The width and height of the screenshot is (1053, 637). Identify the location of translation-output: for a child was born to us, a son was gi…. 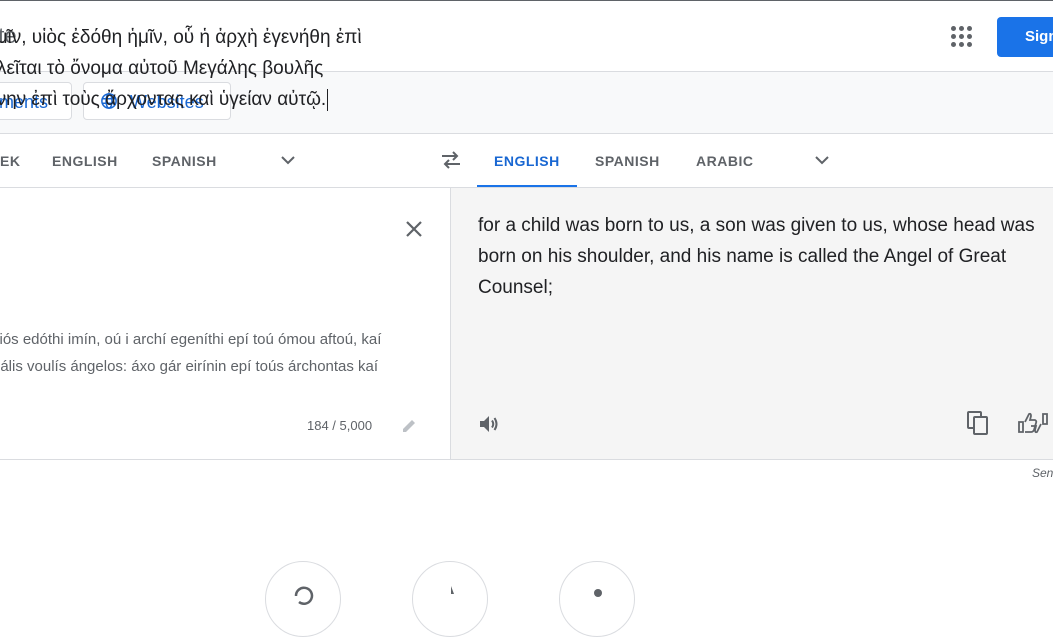
(756, 256).